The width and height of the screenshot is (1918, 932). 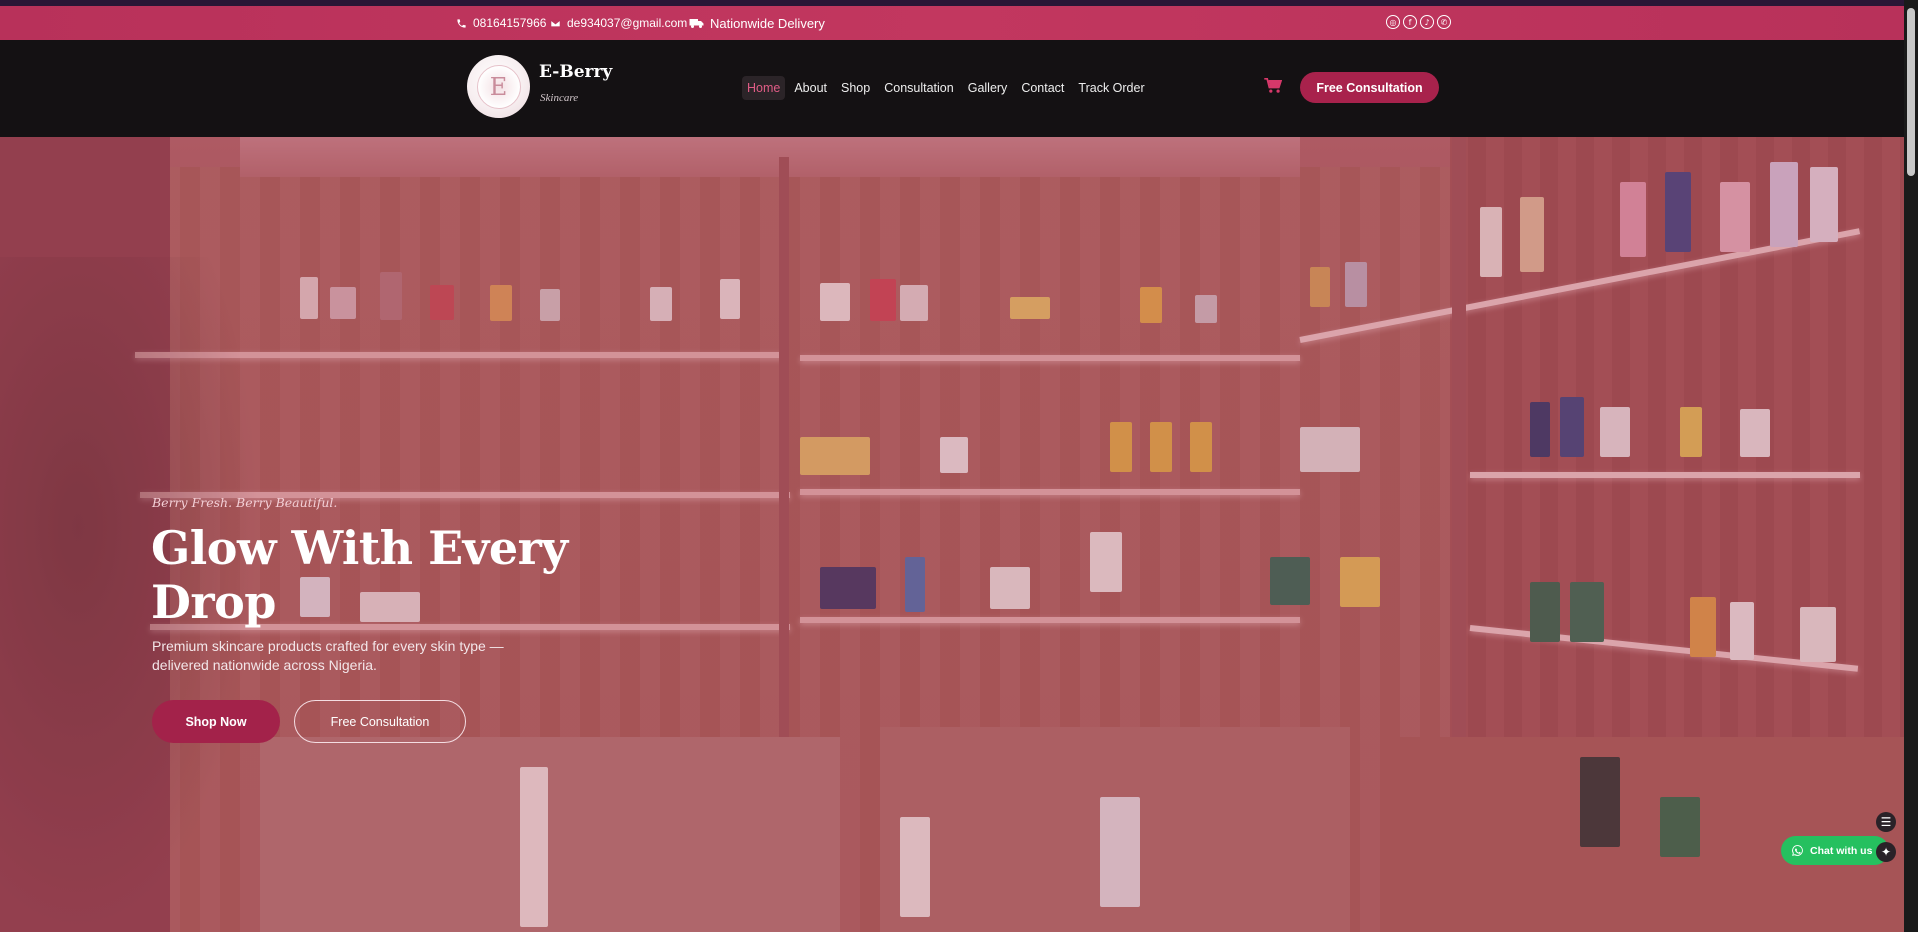 I want to click on email-address: de934037@gmail.com, so click(x=627, y=23).